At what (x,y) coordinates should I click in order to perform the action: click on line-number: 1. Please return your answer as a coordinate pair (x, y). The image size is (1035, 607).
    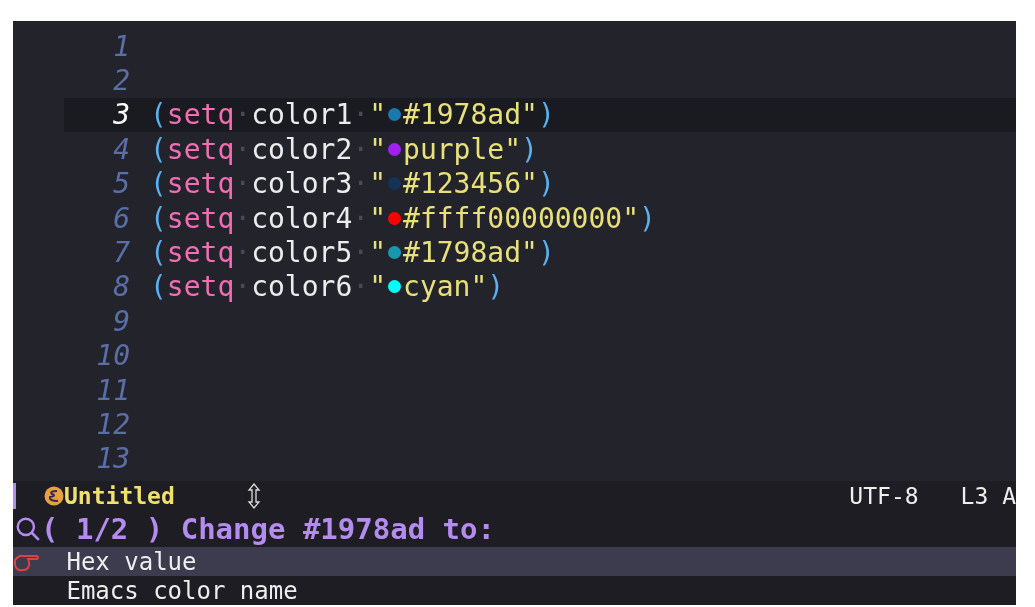
    Looking at the image, I should click on (121, 46).